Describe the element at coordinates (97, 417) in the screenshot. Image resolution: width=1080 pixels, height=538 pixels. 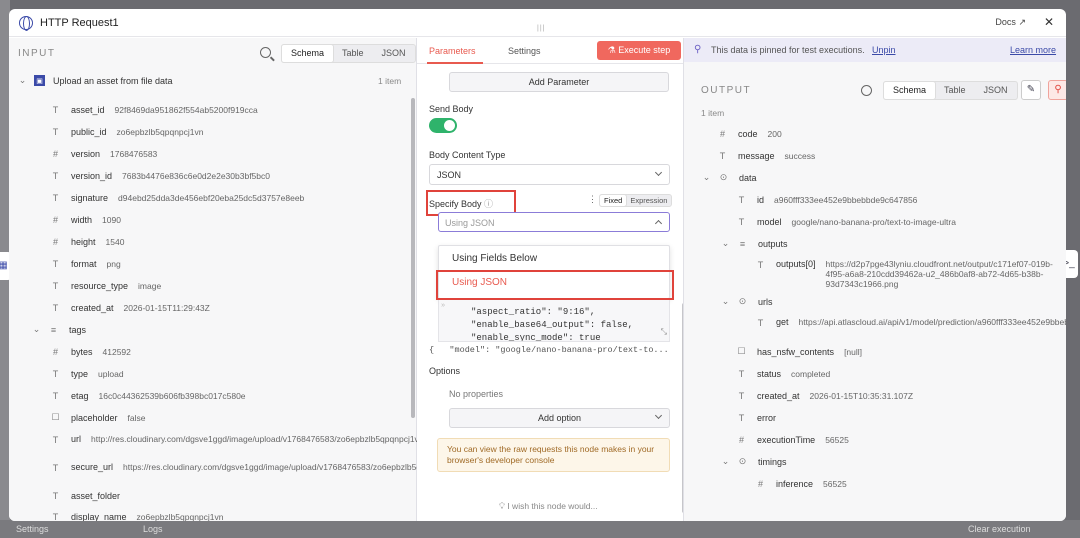
I see `input-field-row: ☐ placeholder false` at that location.